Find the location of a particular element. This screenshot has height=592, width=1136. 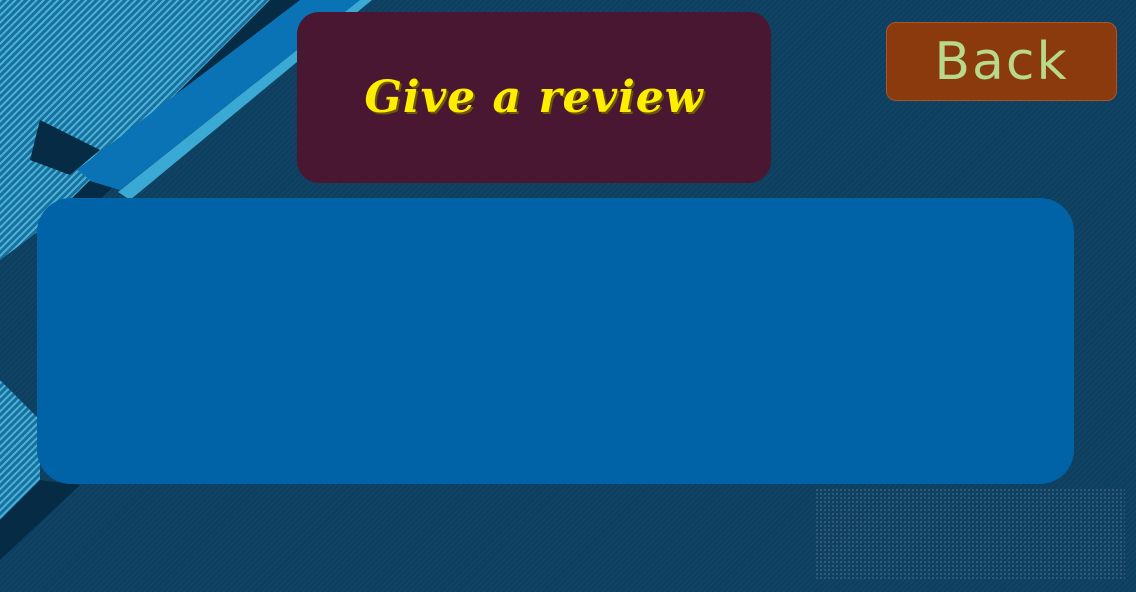

back-button: Back is located at coordinates (1001, 61).